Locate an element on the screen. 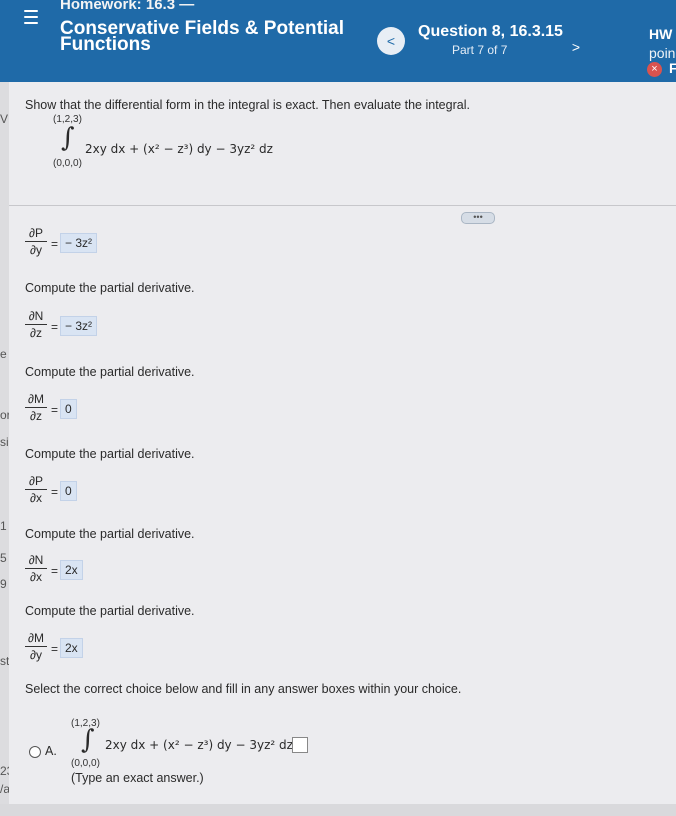 This screenshot has height=816, width=676. edge-char: 5 is located at coordinates (3, 558).